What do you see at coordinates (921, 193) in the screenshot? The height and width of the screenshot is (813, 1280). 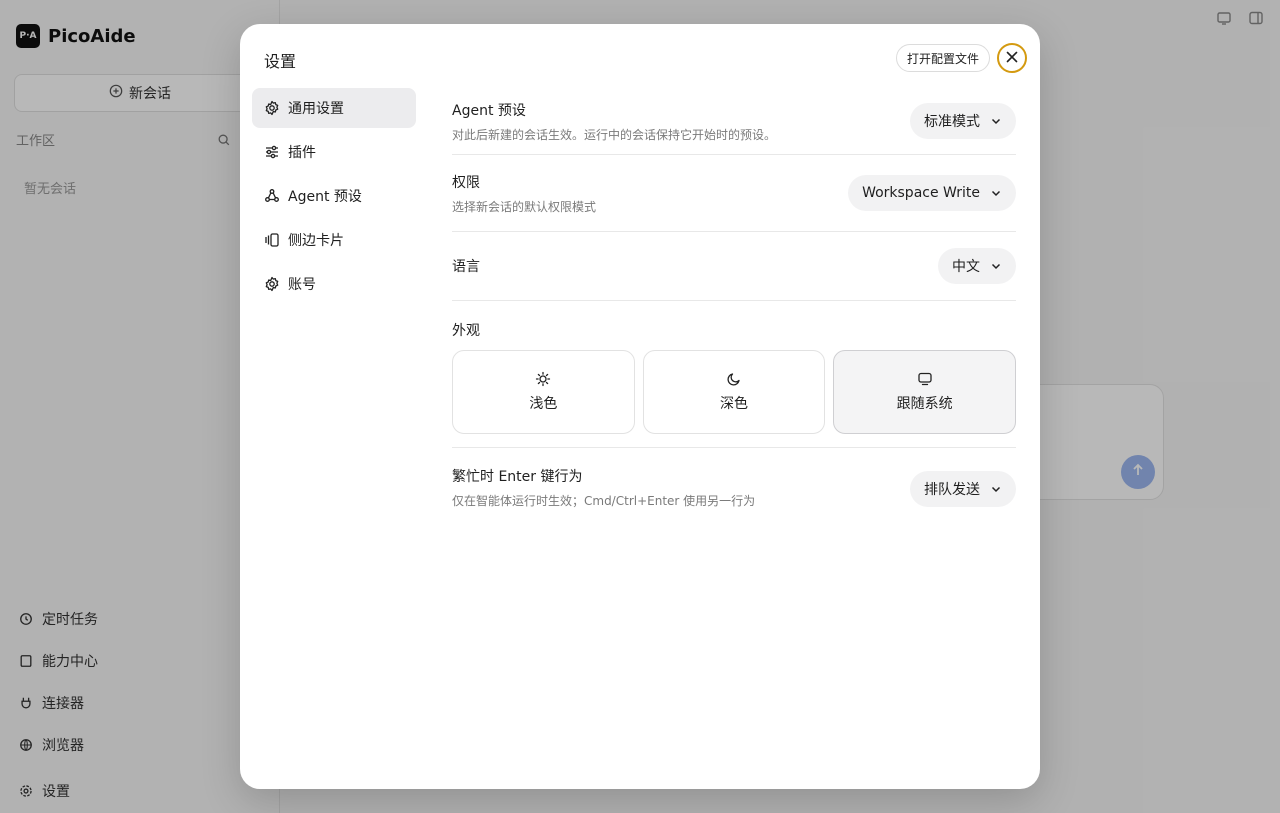 I see `select-value: Workspace Write` at bounding box center [921, 193].